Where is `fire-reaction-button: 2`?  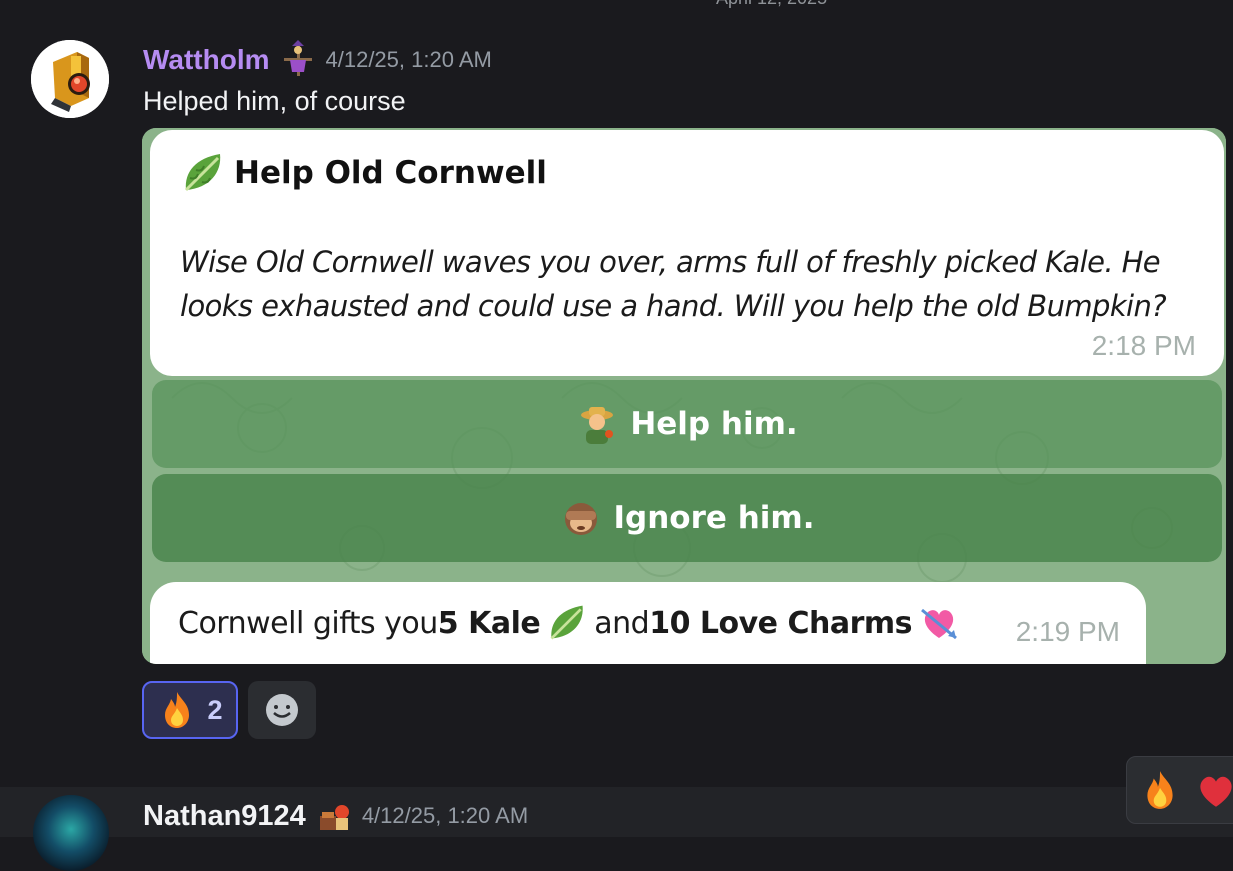 fire-reaction-button: 2 is located at coordinates (190, 710).